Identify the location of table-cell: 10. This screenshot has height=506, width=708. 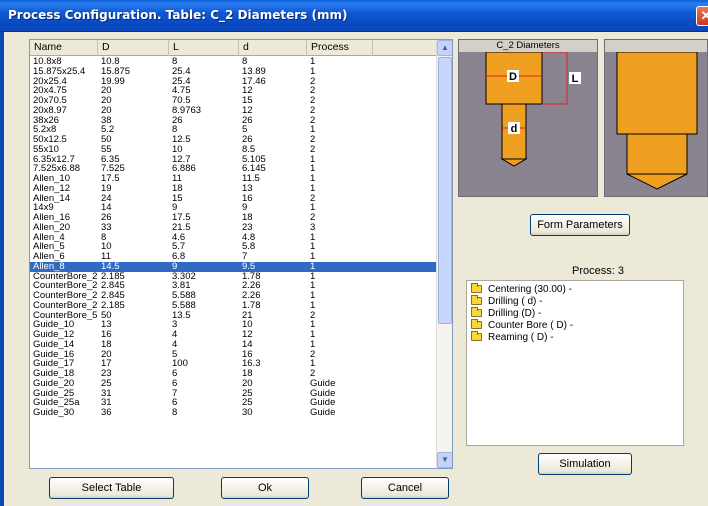
(247, 325).